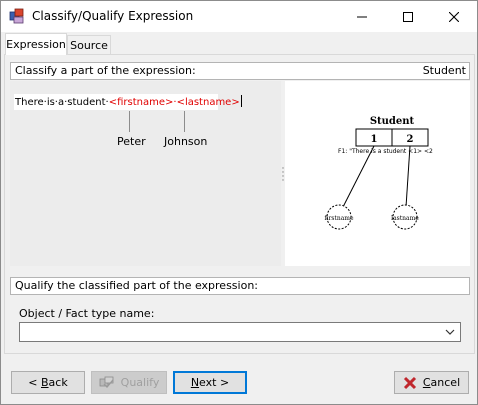 The width and height of the screenshot is (478, 405). Describe the element at coordinates (208, 102) in the screenshot. I see `role-lastname-text: <lastname>` at that location.